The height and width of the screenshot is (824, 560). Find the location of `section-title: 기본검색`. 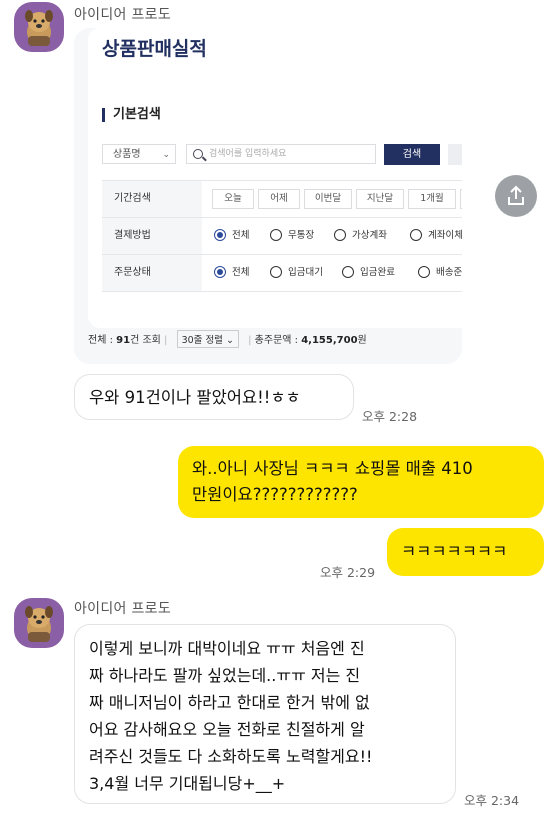

section-title: 기본검색 is located at coordinates (131, 115).